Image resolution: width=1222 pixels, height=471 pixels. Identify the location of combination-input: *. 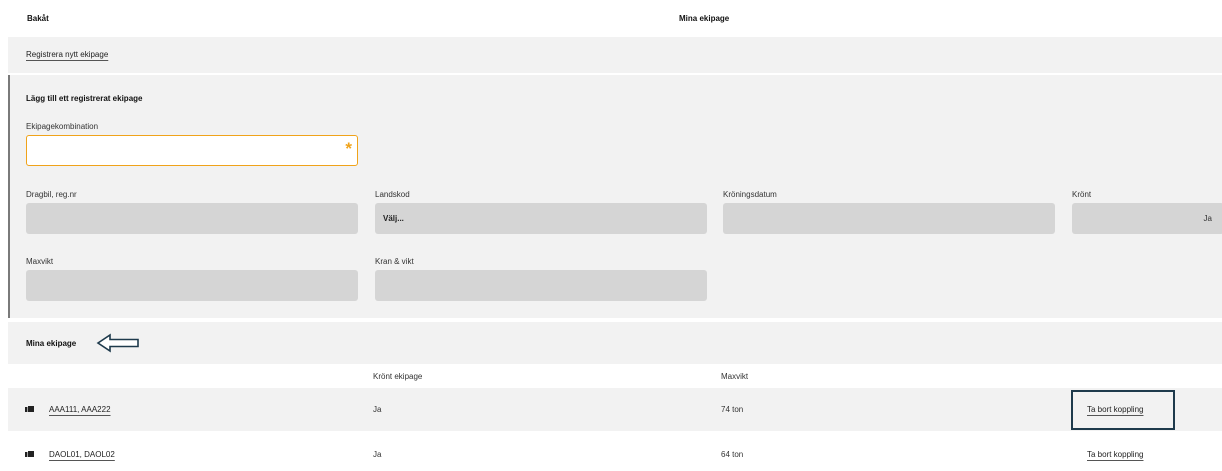
(192, 150).